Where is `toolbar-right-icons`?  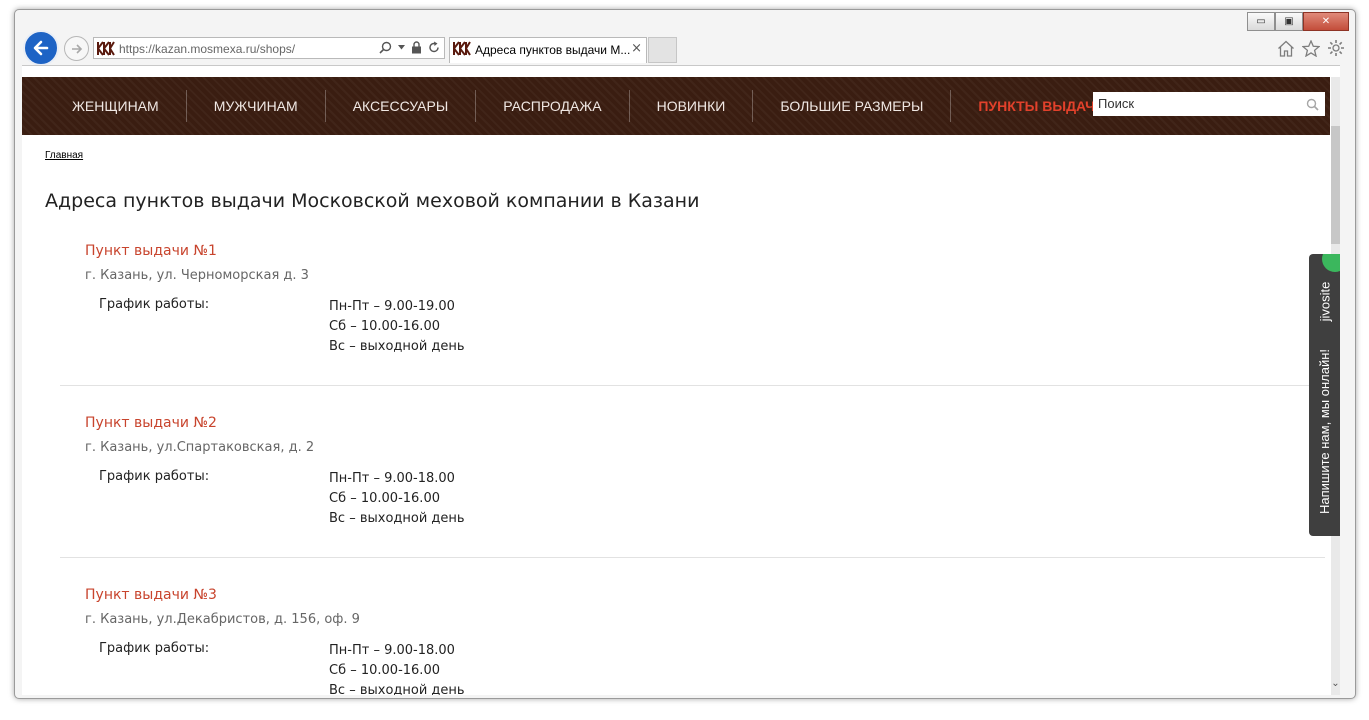 toolbar-right-icons is located at coordinates (1311, 48).